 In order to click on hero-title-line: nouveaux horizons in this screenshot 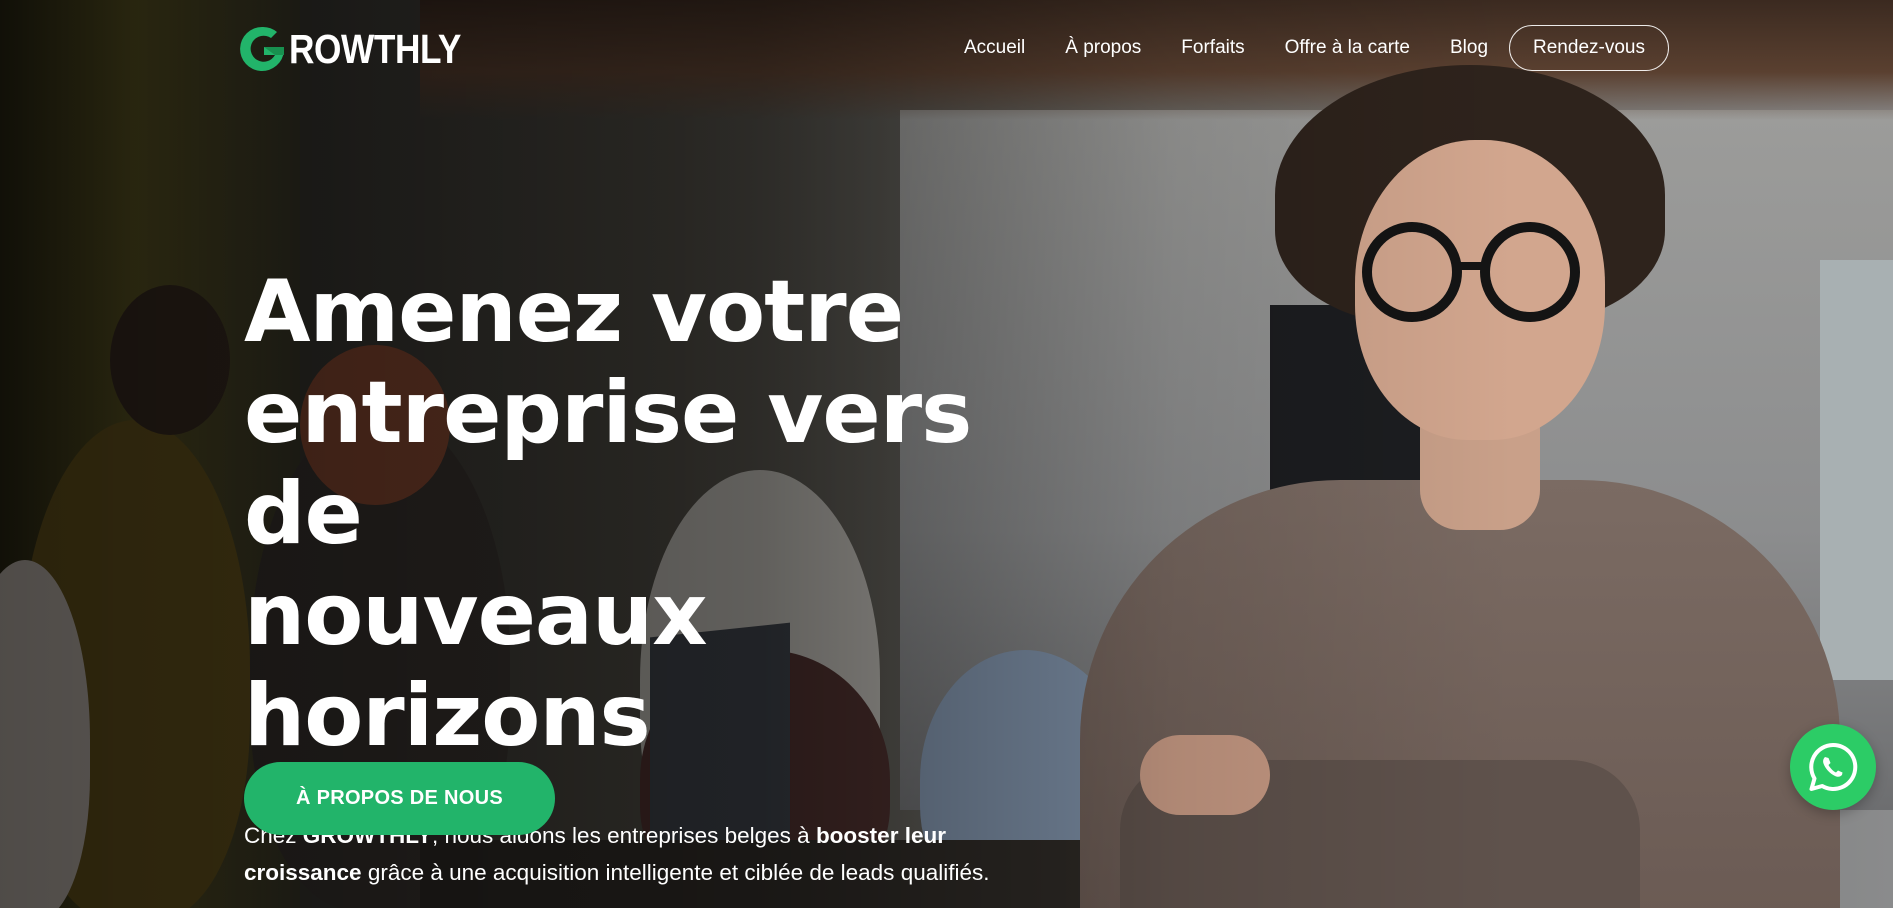, I will do `click(476, 665)`.